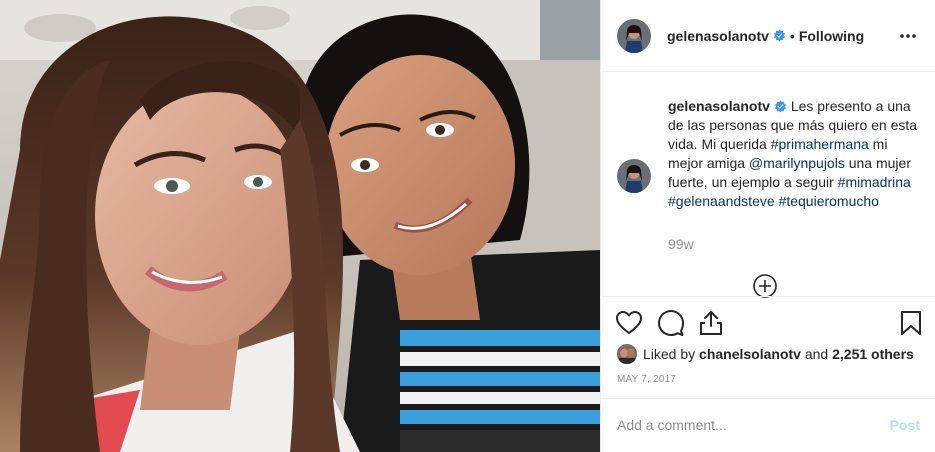  Describe the element at coordinates (874, 182) in the screenshot. I see `hashtag-mimadrina: #mimadrina` at that location.